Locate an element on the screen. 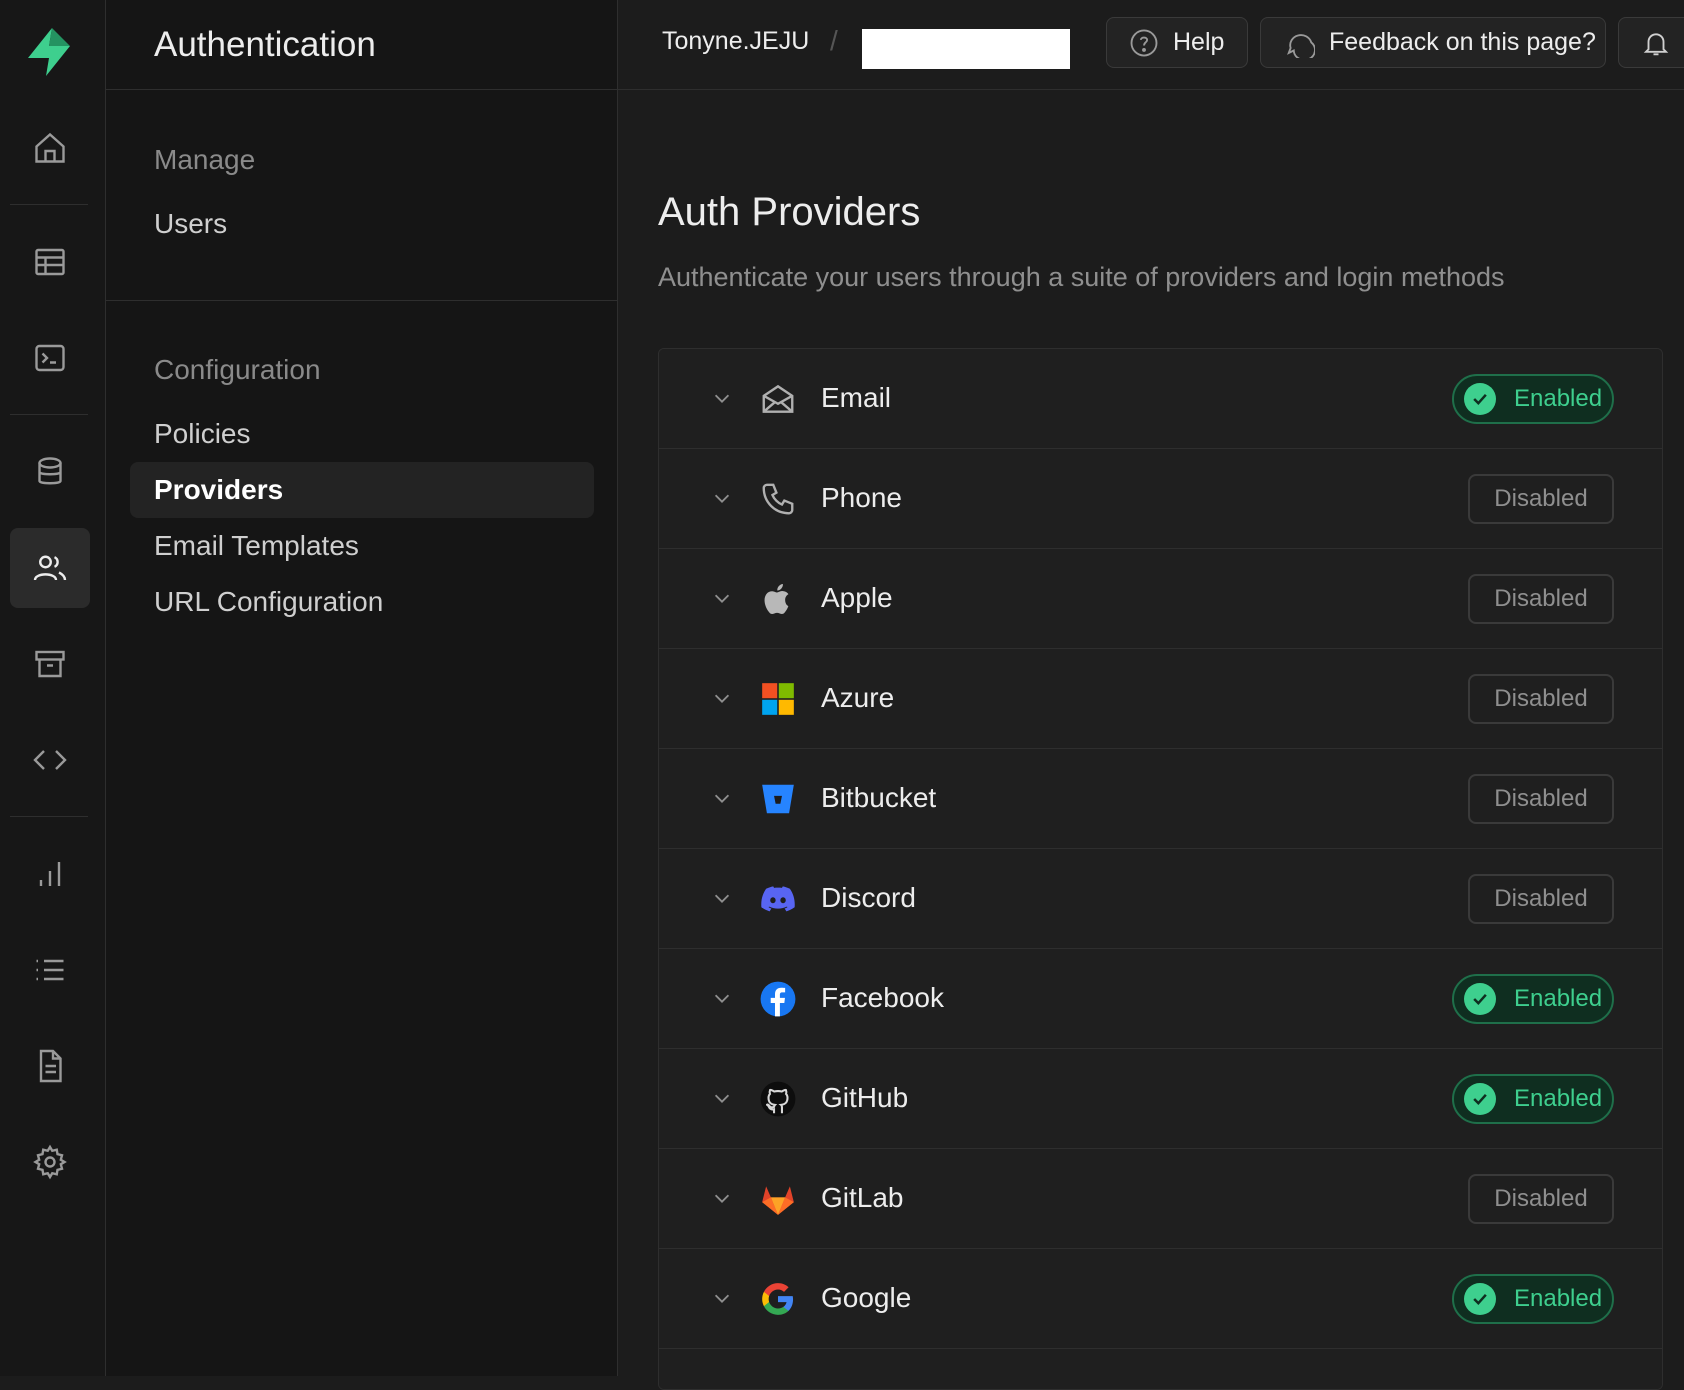 The image size is (1684, 1390). menu-item-url-configuration: URL Configuration is located at coordinates (268, 602).